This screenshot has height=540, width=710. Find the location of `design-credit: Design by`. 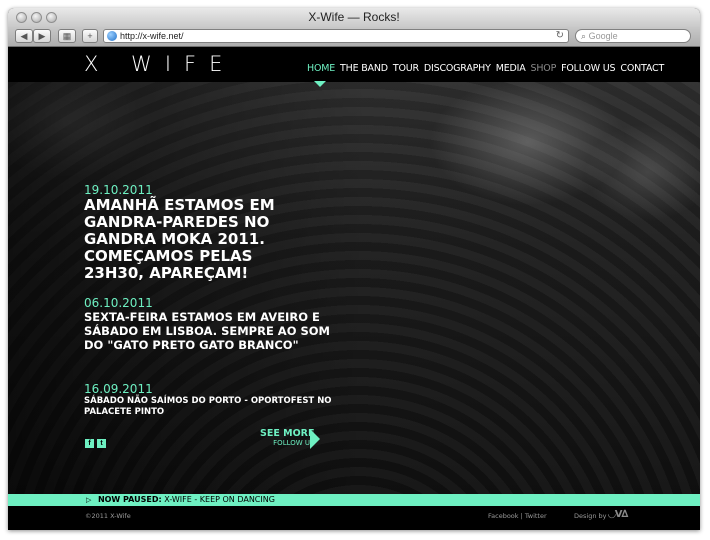

design-credit: Design by is located at coordinates (590, 516).